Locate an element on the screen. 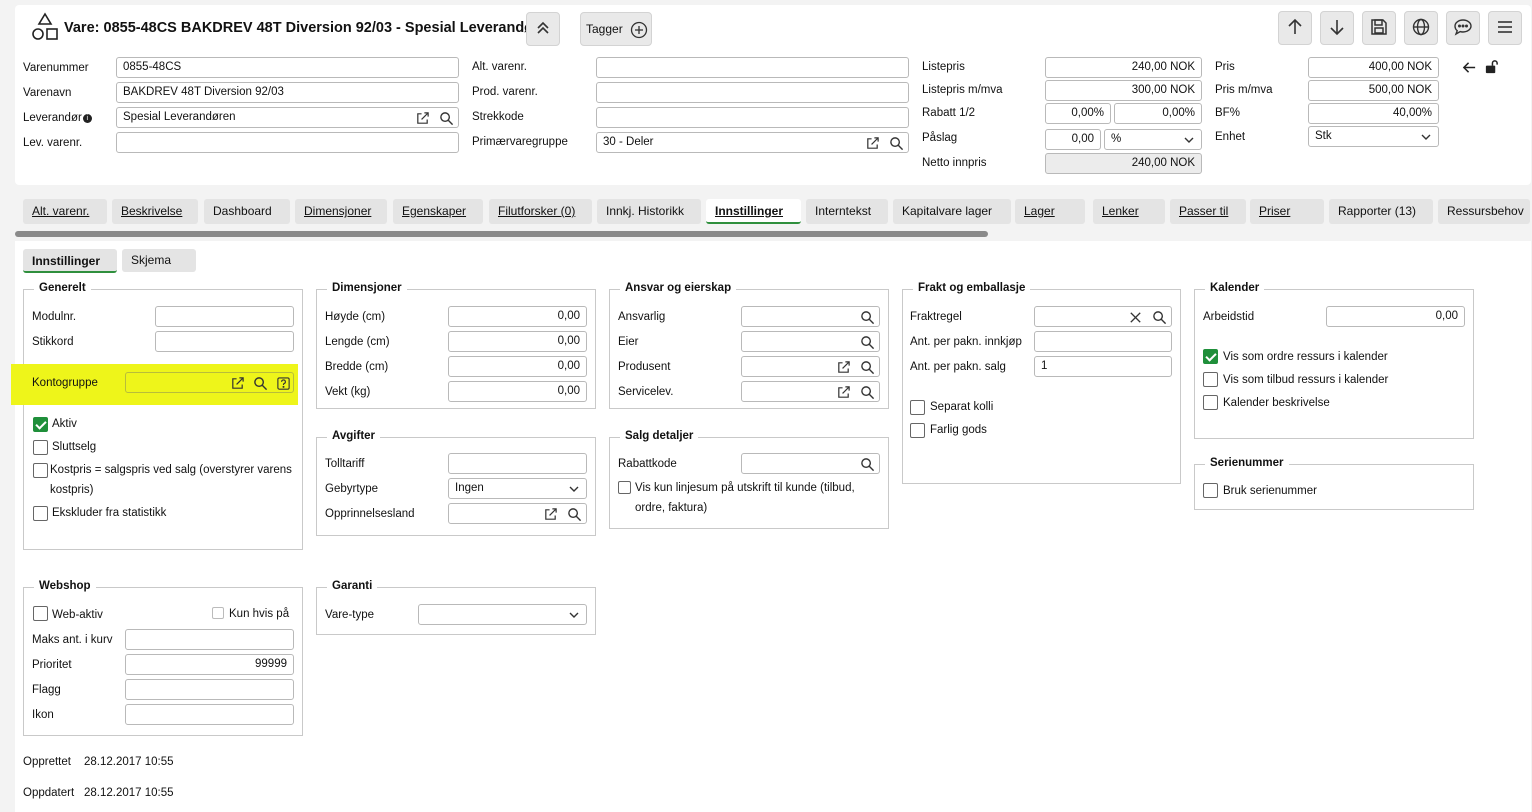 The height and width of the screenshot is (812, 1532). sluttselg-checkbox is located at coordinates (40, 447).